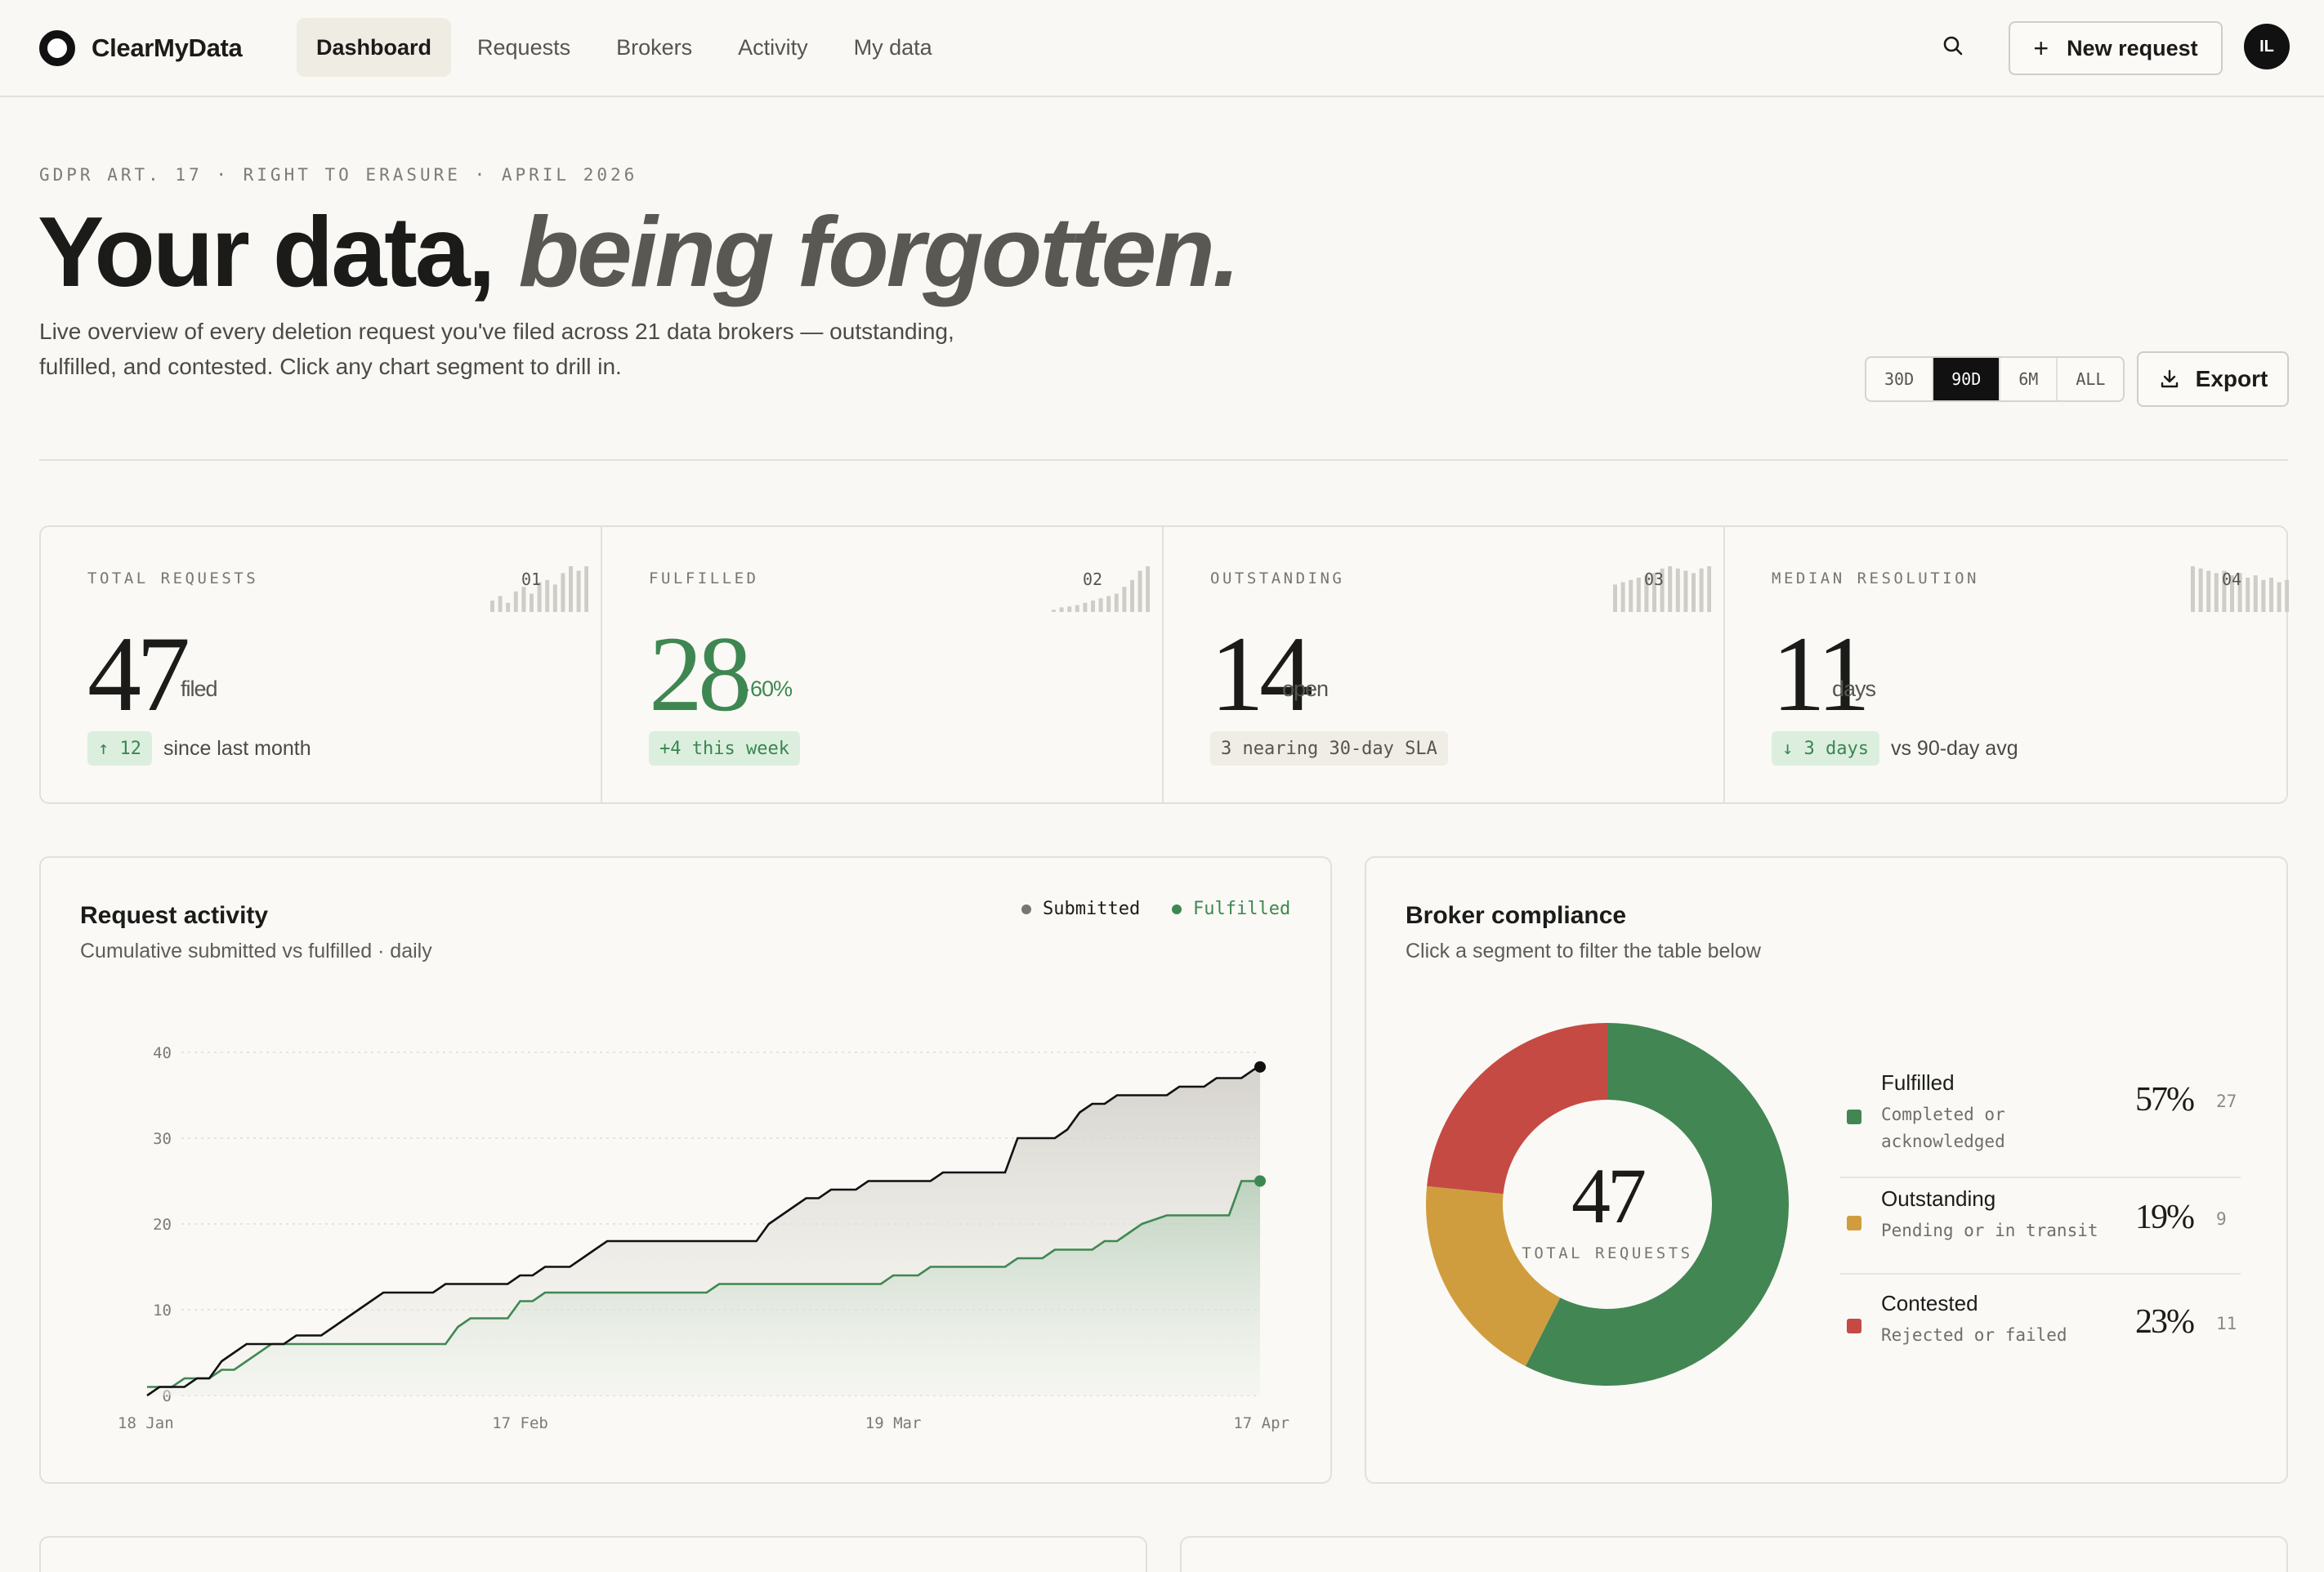 The image size is (2324, 1572). Describe the element at coordinates (1854, 689) in the screenshot. I see `kpi-unit: days` at that location.